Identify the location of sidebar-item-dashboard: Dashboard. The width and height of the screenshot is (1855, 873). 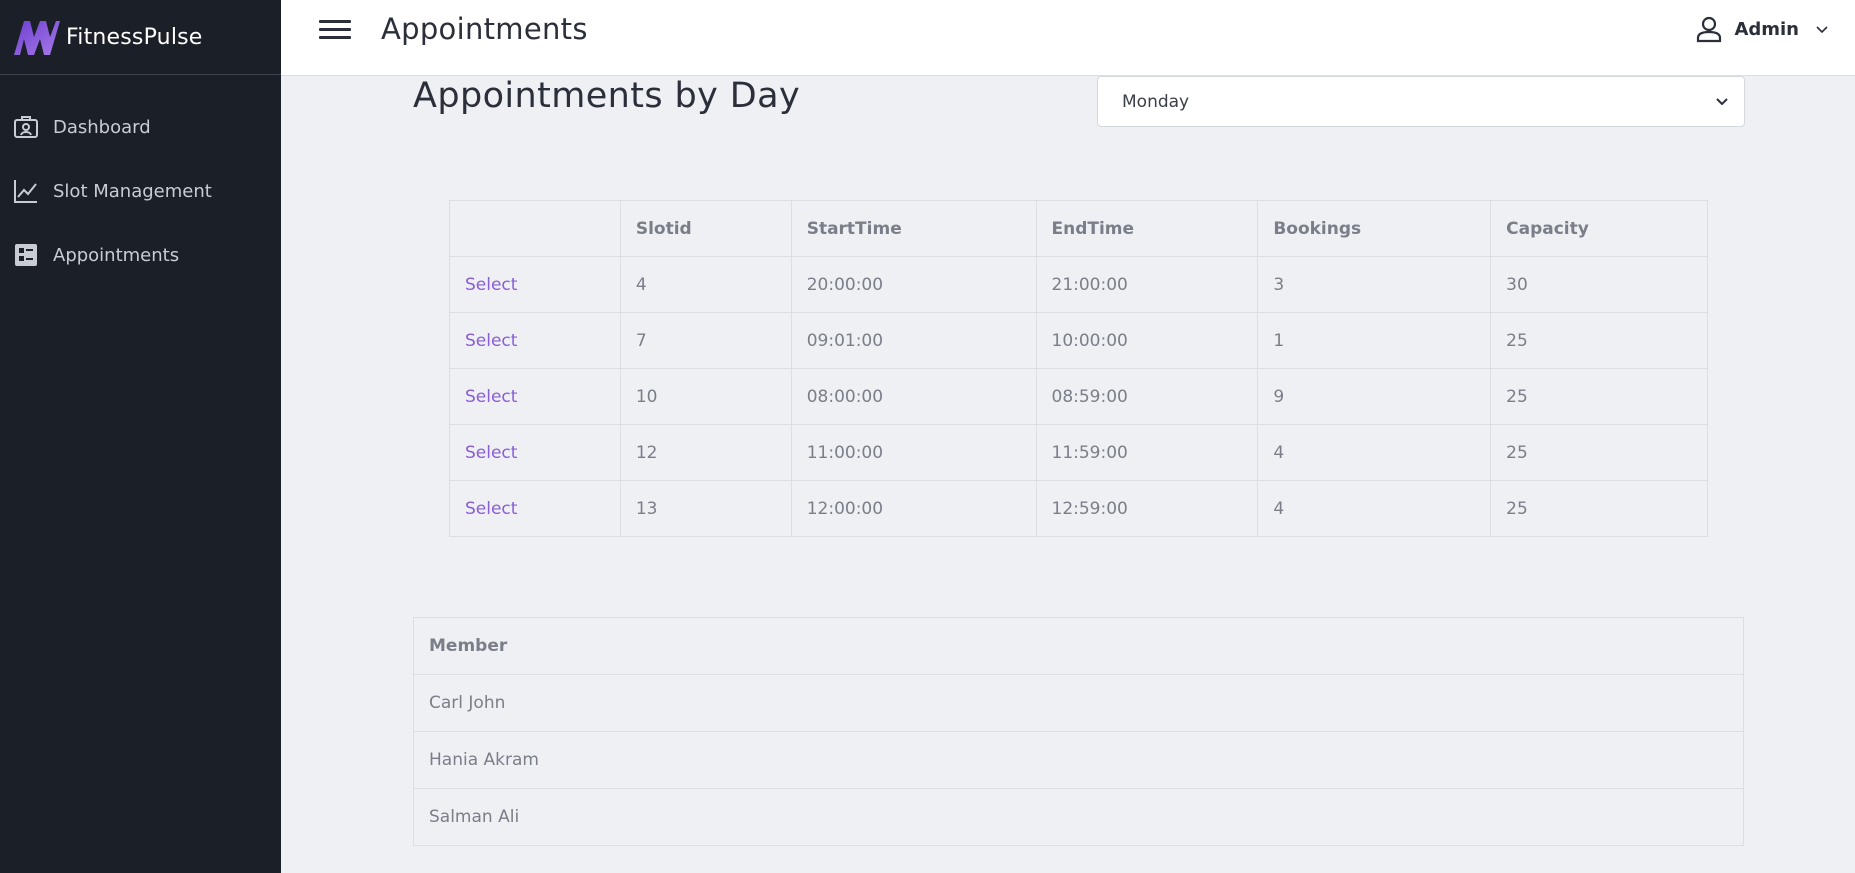
(140, 127).